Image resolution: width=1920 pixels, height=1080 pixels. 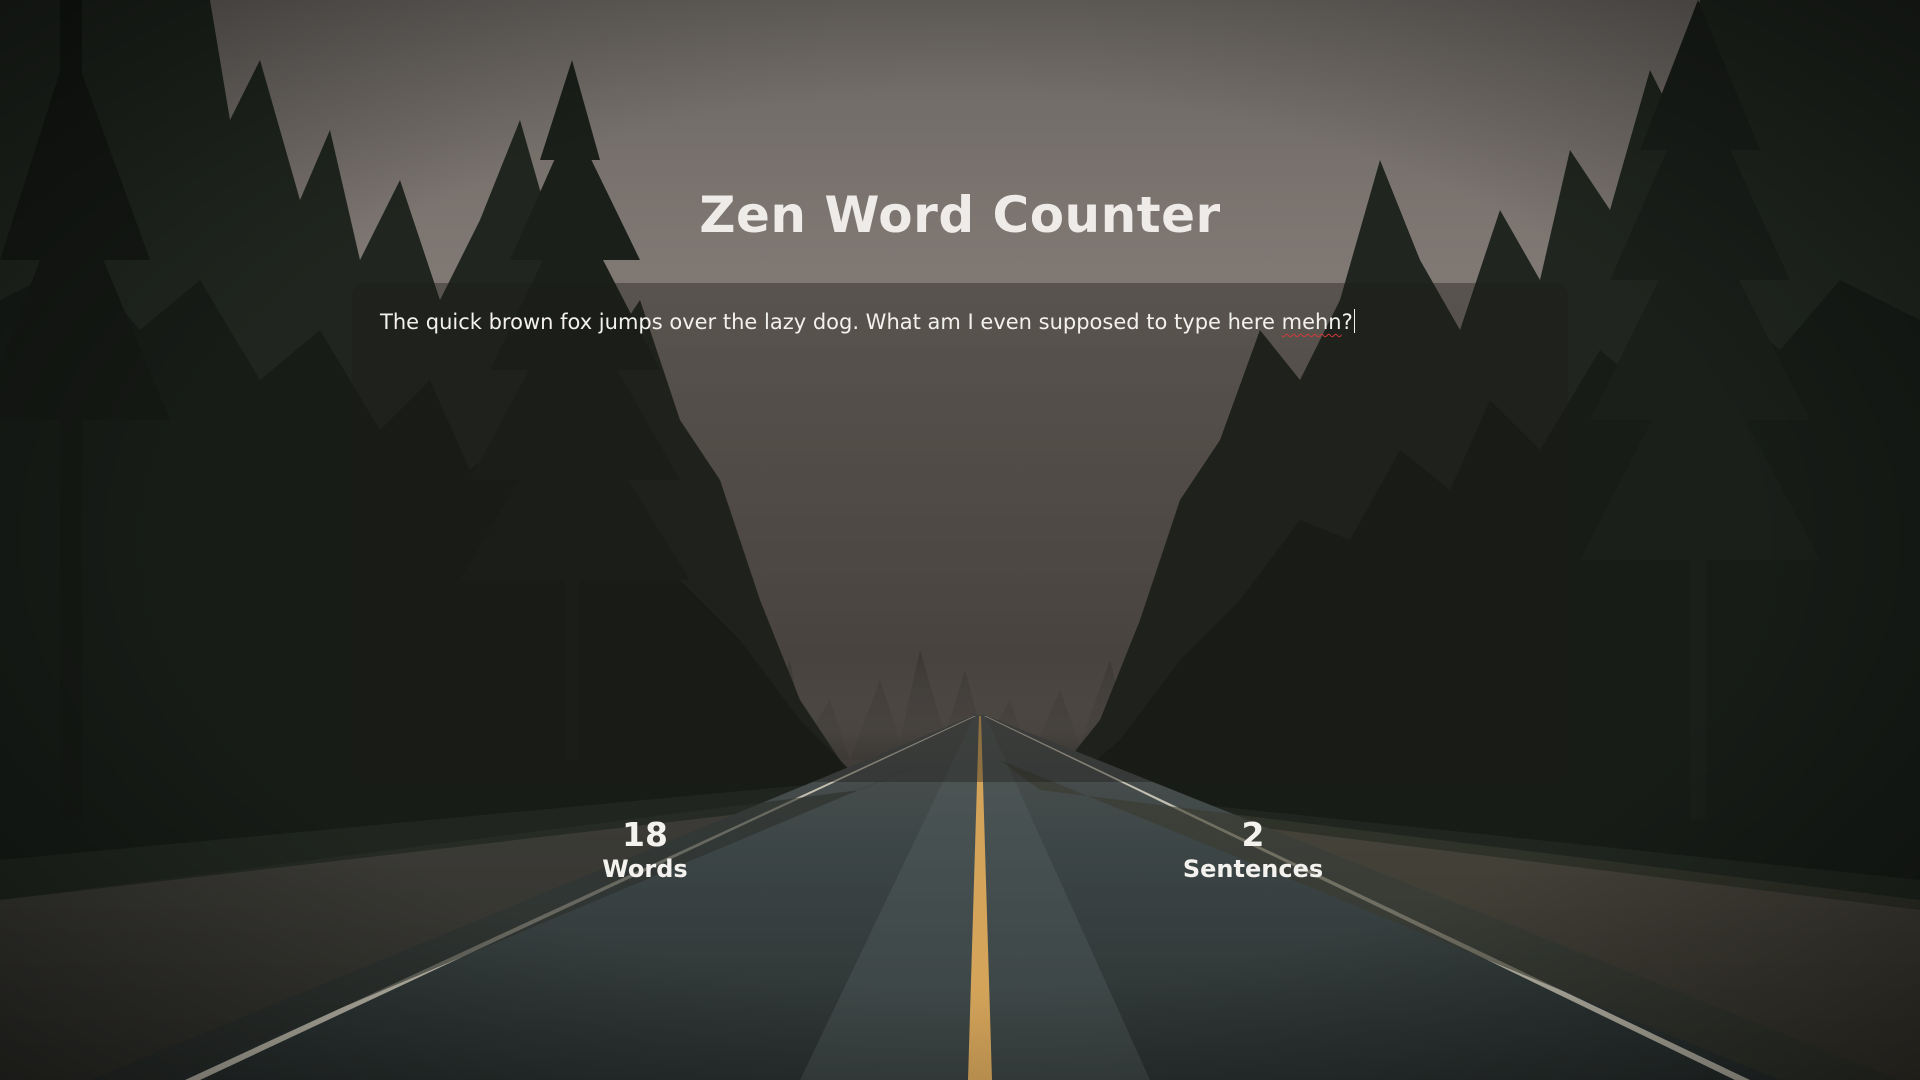 What do you see at coordinates (1253, 834) in the screenshot?
I see `sentence-count-value: 2` at bounding box center [1253, 834].